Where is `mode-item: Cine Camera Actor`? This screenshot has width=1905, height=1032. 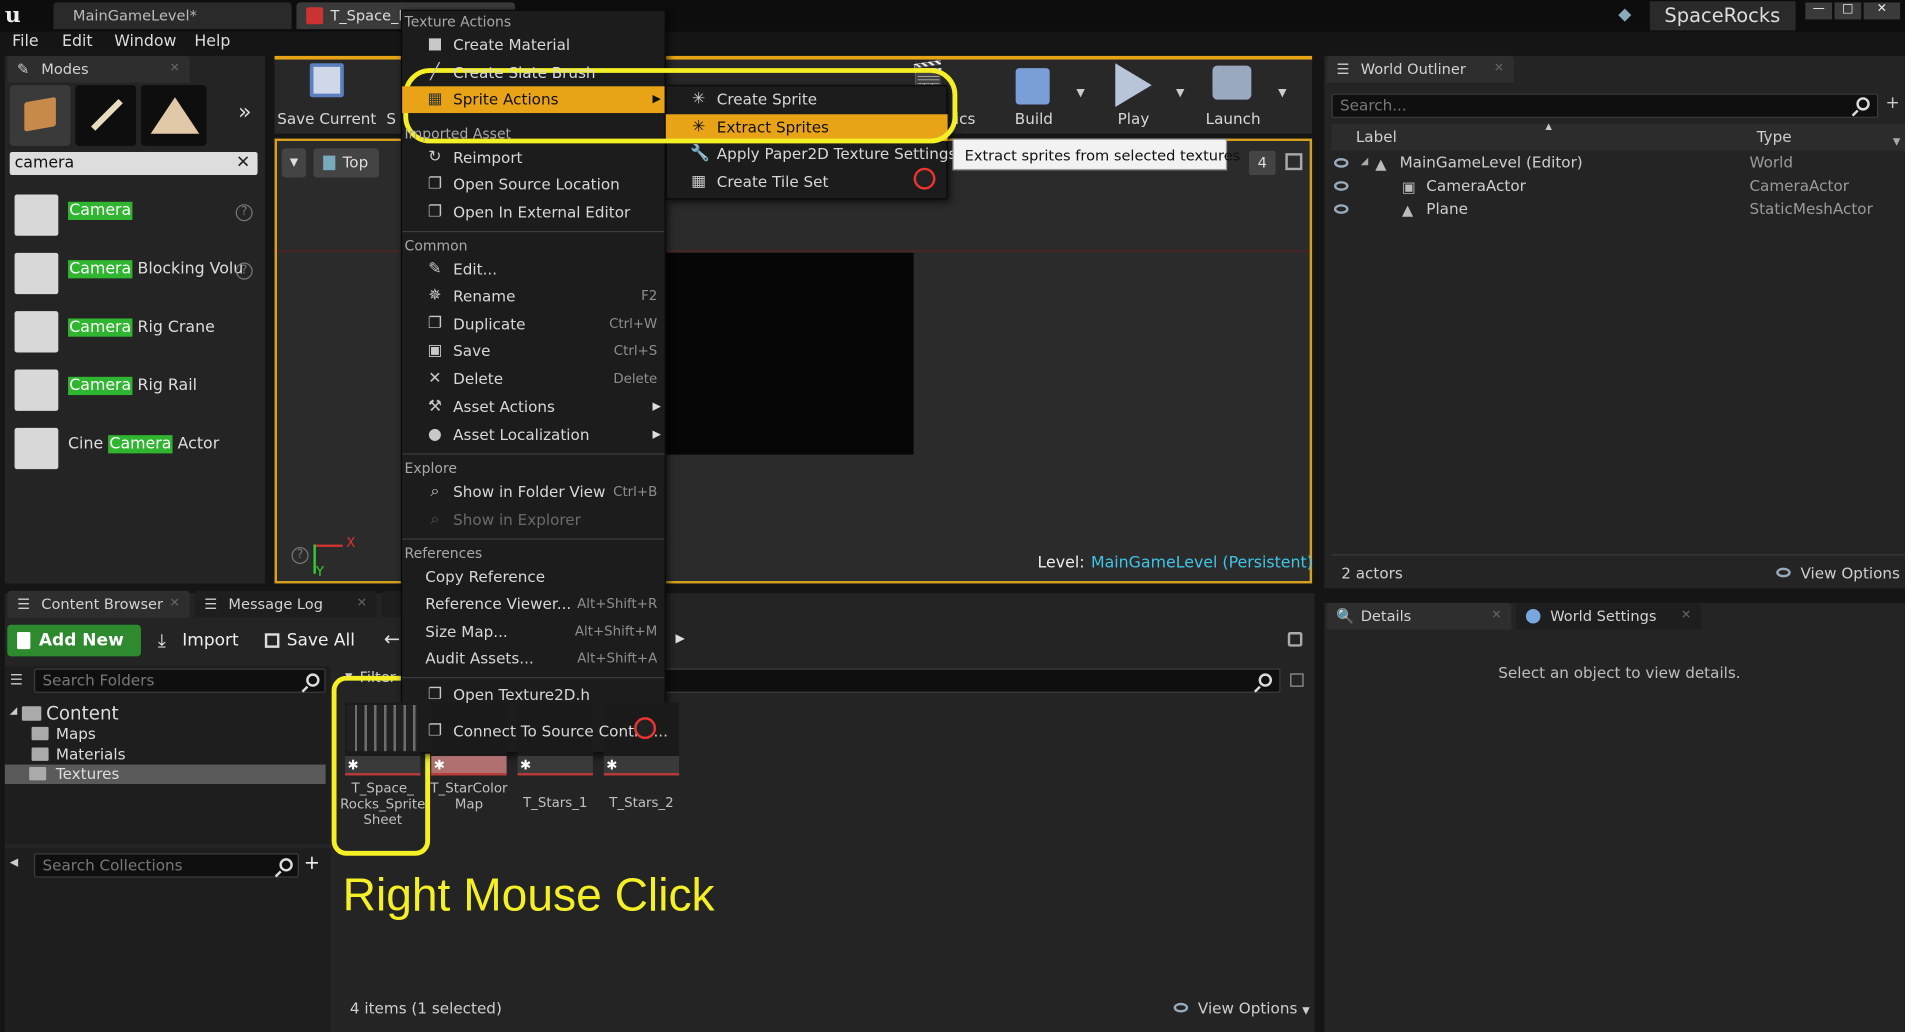 mode-item: Cine Camera Actor is located at coordinates (135, 449).